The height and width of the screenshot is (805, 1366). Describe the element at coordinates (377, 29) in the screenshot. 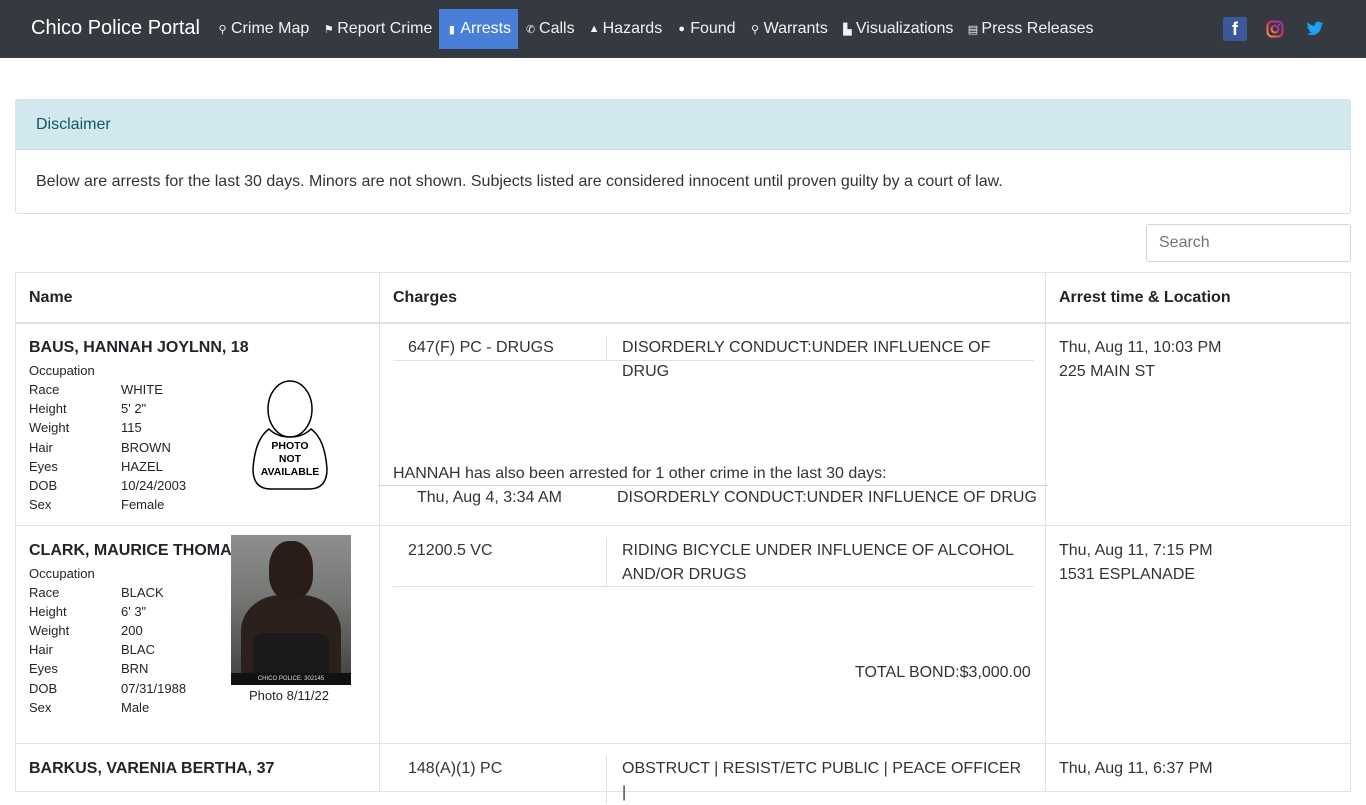

I see `nav-item-report-crime: ⚑ Report Crime` at that location.